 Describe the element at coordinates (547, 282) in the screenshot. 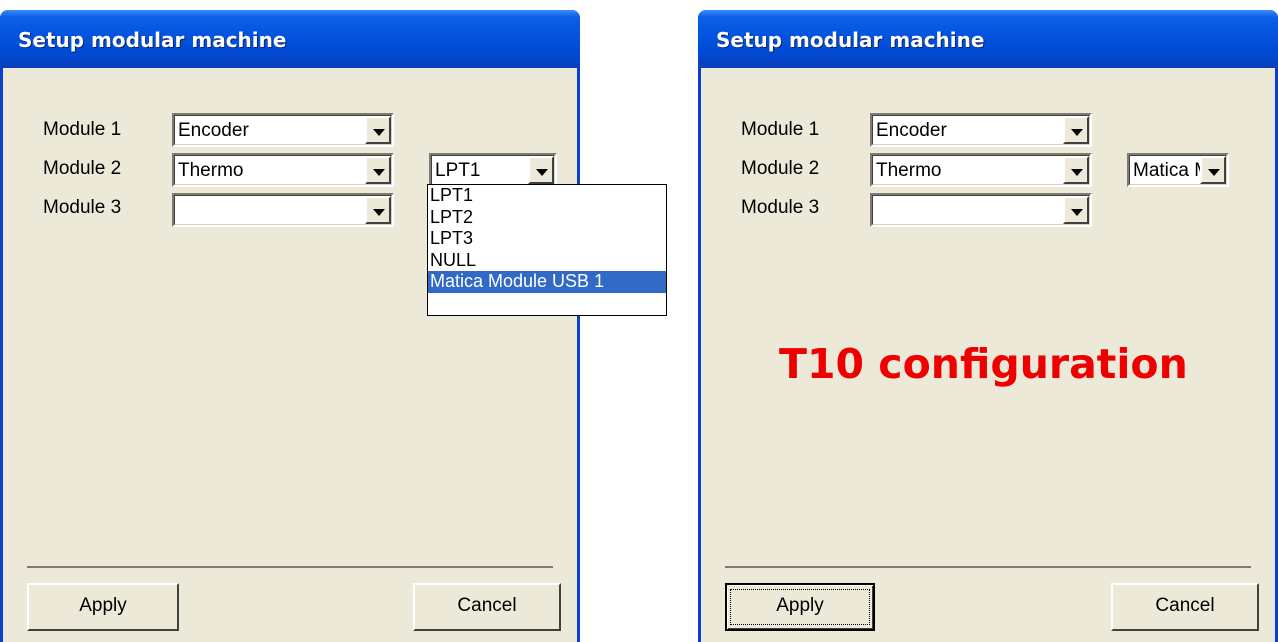

I see `dropdown-option-selected: Matica Module USB 1` at that location.